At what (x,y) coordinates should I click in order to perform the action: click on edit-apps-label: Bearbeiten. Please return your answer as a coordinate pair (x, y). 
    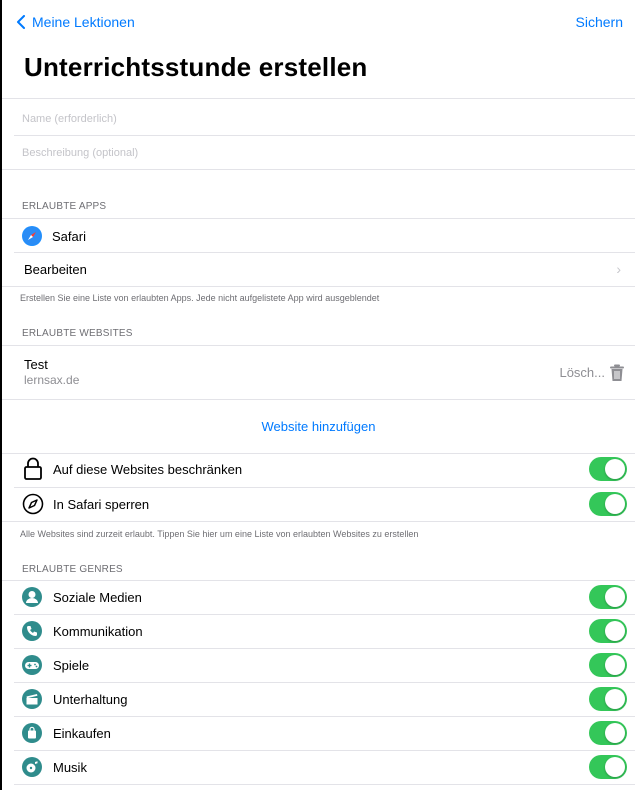
    Looking at the image, I should click on (55, 269).